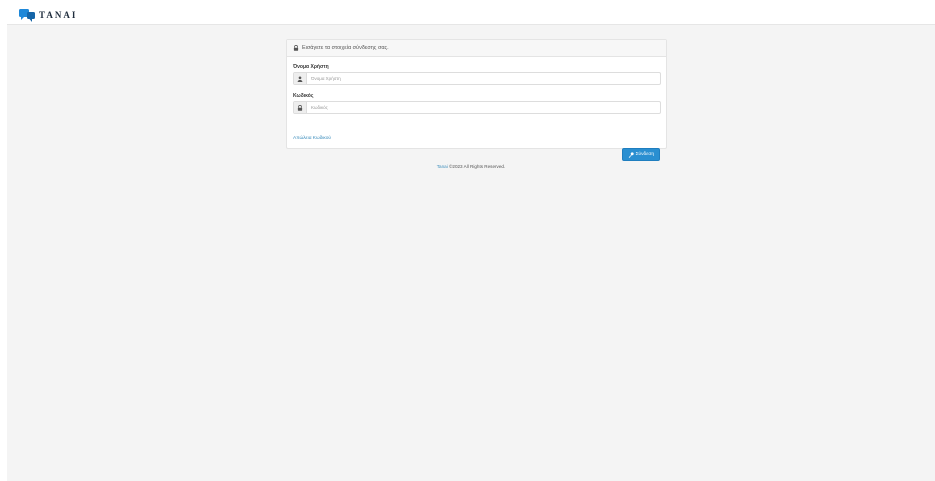 This screenshot has width=935, height=481. Describe the element at coordinates (467, 12) in the screenshot. I see `top-bar: TANAI` at that location.